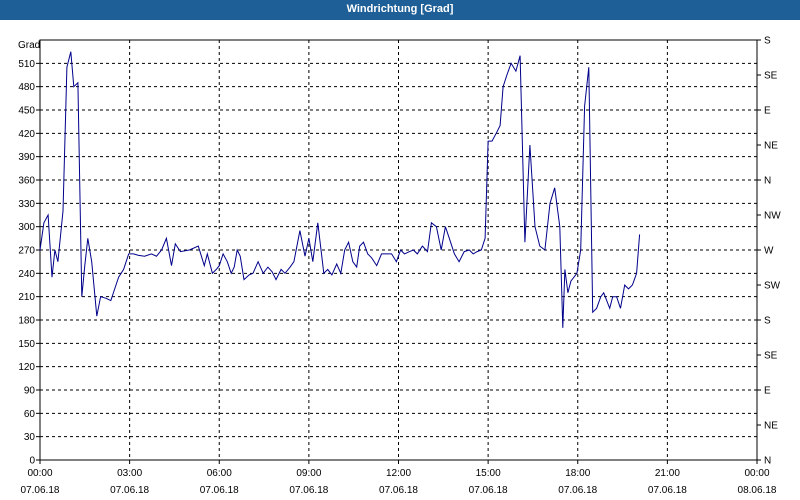  Describe the element at coordinates (26, 344) in the screenshot. I see `y-tick-label: 150` at that location.